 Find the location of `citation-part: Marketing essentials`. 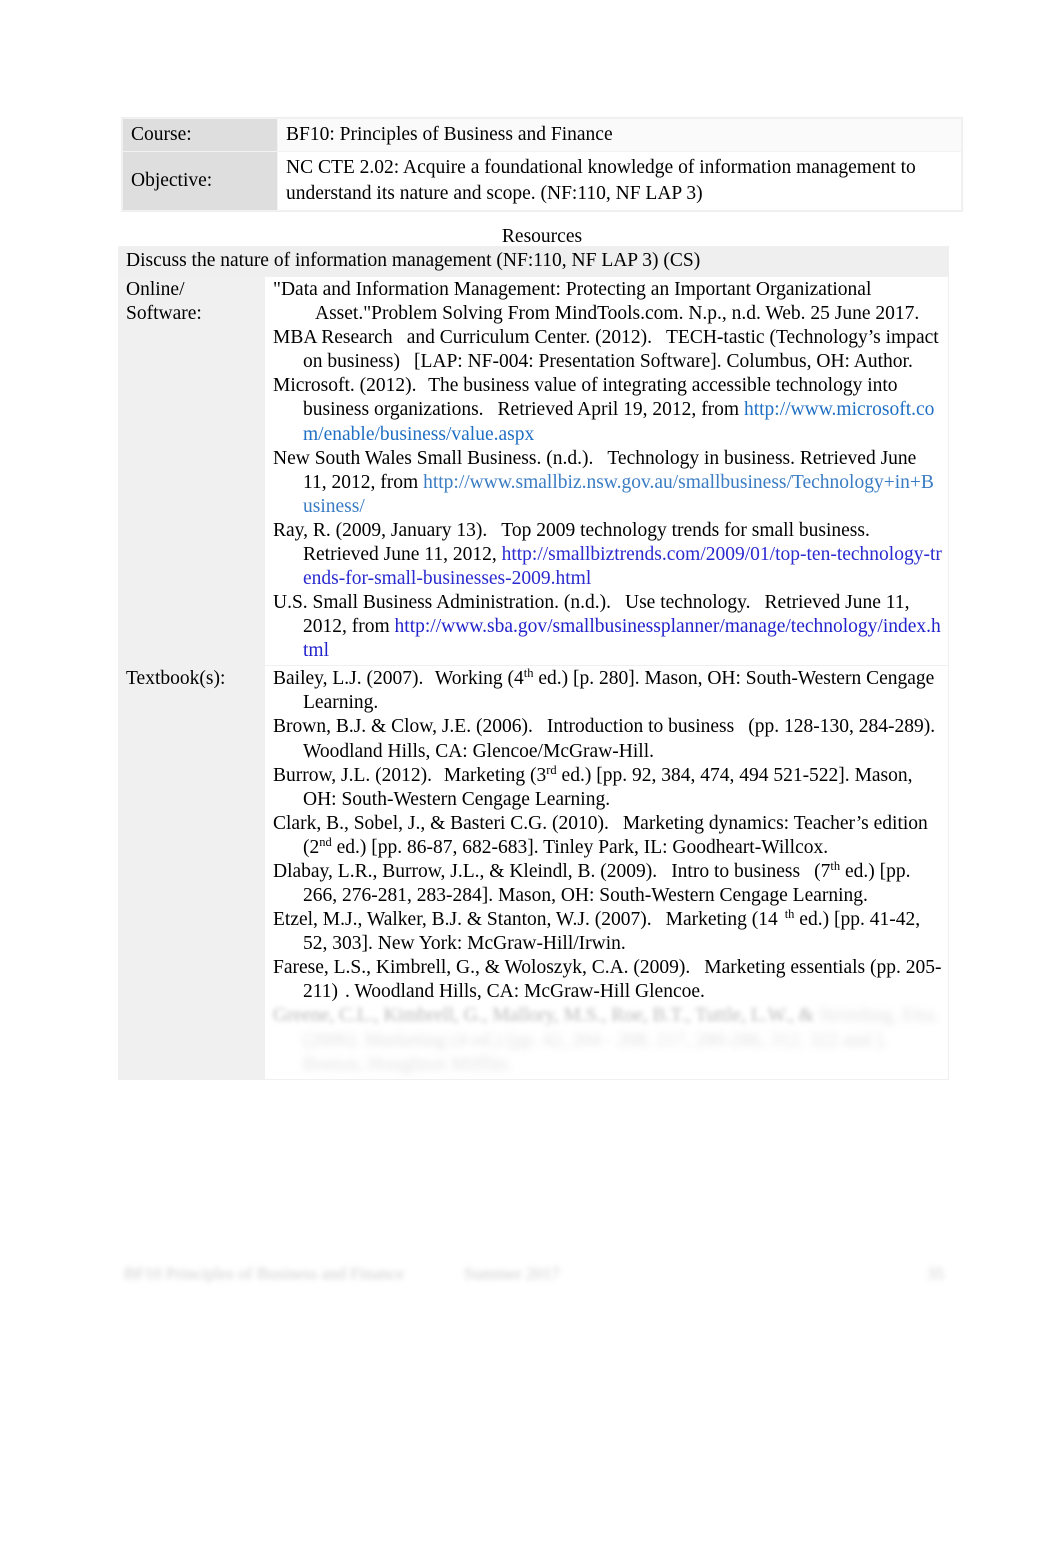

citation-part: Marketing essentials is located at coordinates (785, 968).